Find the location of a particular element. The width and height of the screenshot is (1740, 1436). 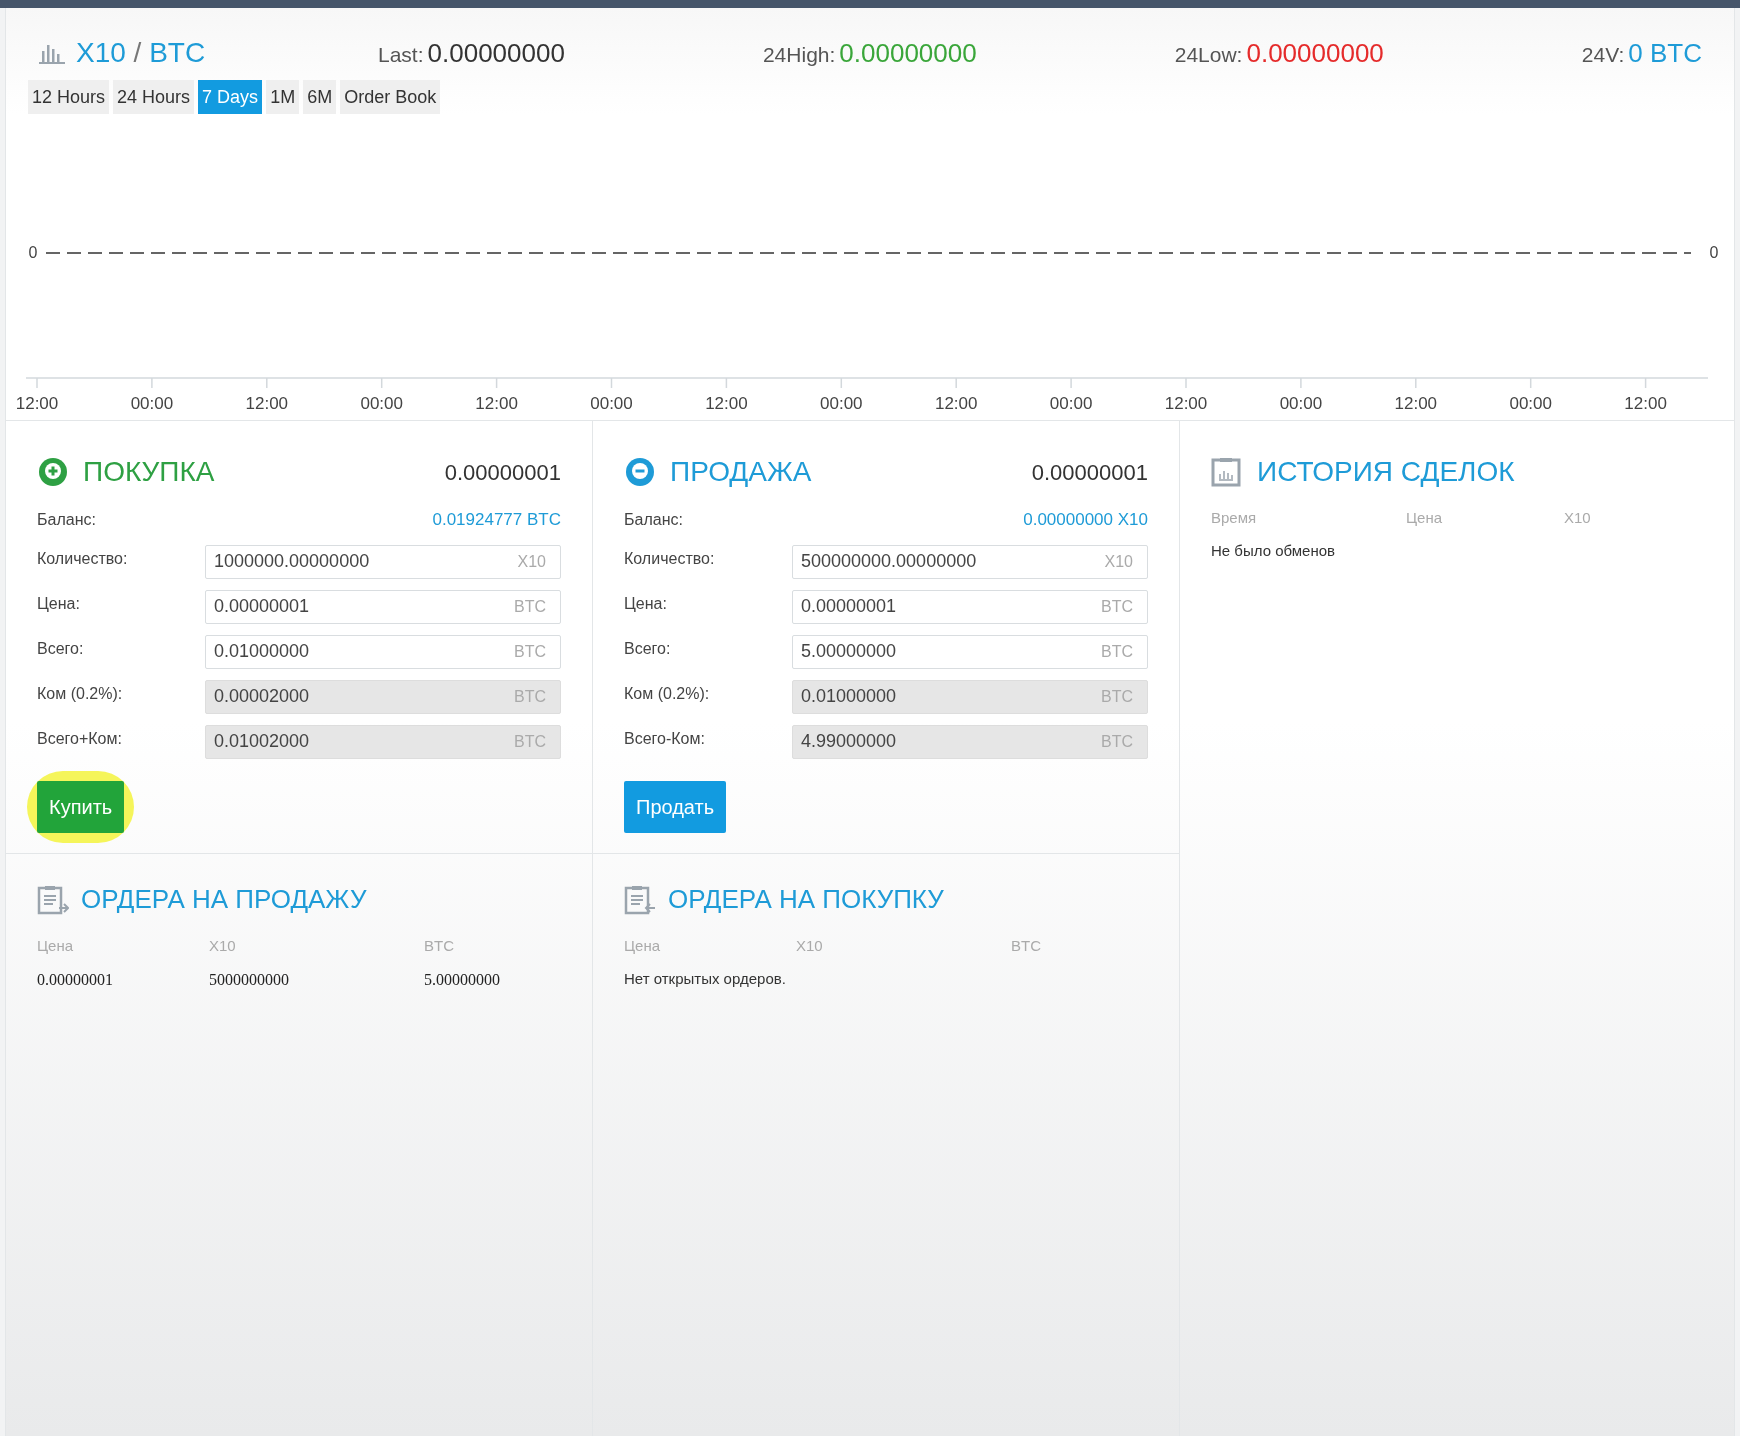

clipboard-arrow-out-icon is located at coordinates (53, 899).